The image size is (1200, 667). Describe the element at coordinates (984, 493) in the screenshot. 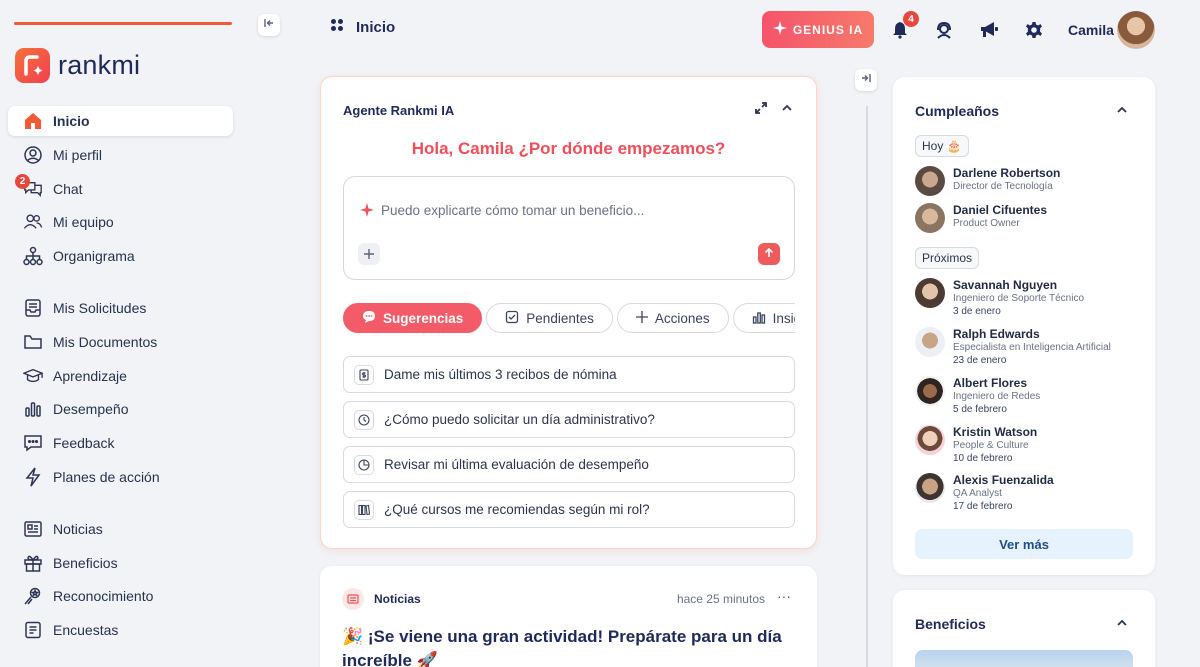

I see `list-item: Alexis Fuenzalida QA Analyst 17 de febrero` at that location.